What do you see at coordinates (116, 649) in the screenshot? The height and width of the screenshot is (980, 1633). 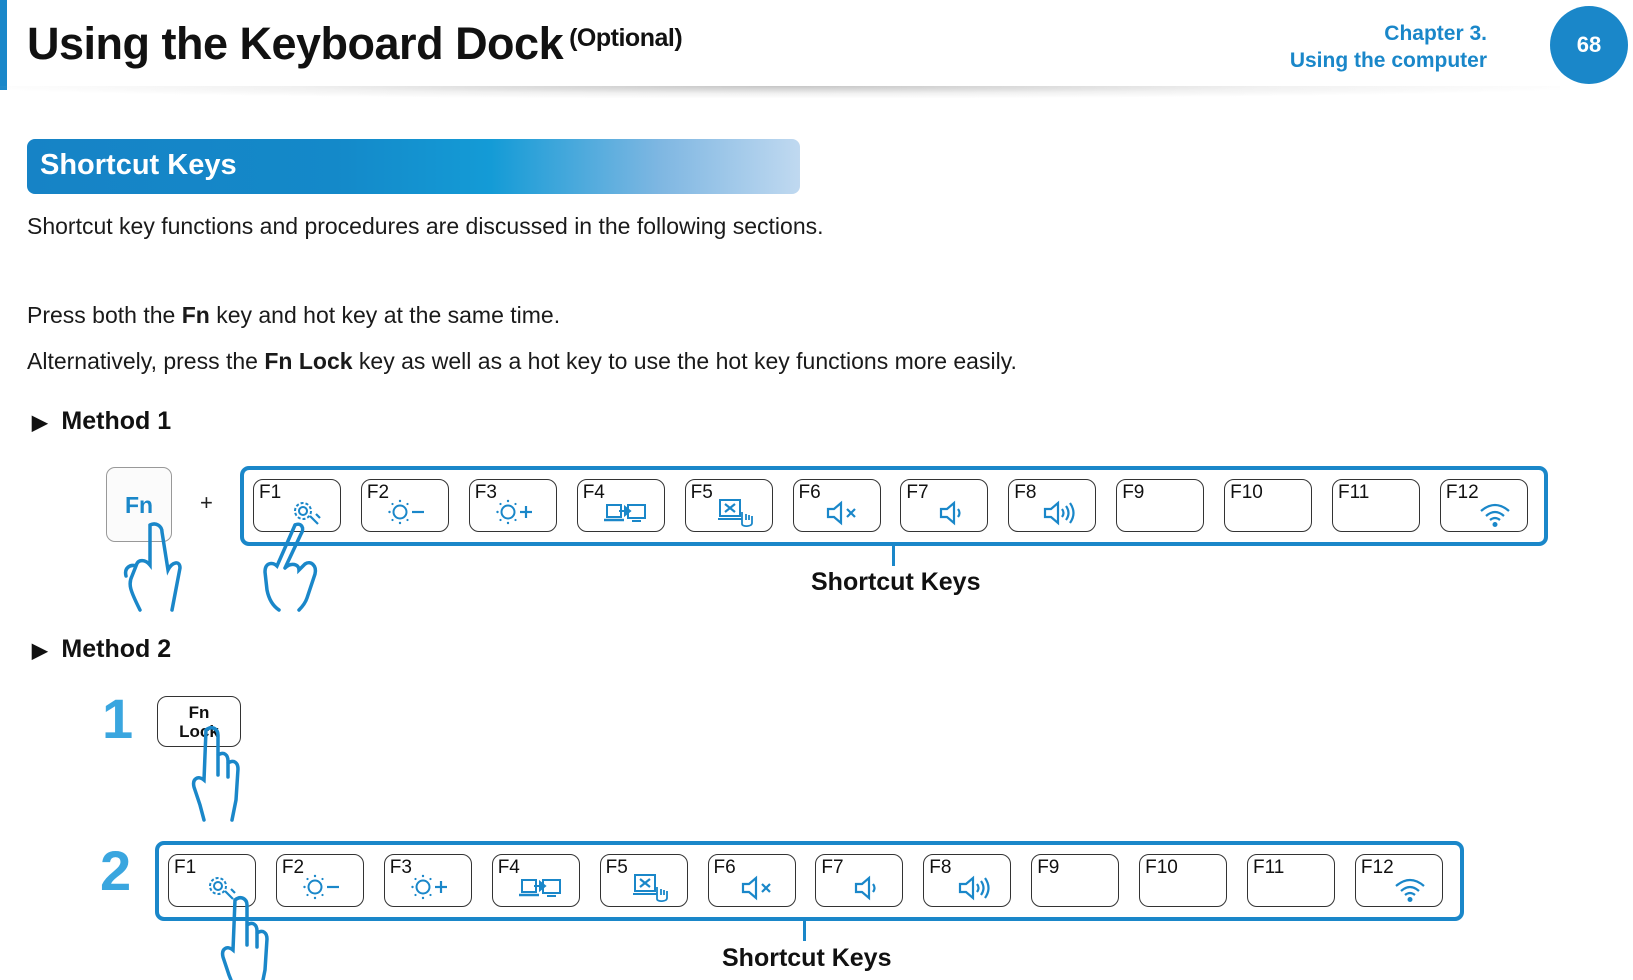 I see `method-2-label: Method 2` at bounding box center [116, 649].